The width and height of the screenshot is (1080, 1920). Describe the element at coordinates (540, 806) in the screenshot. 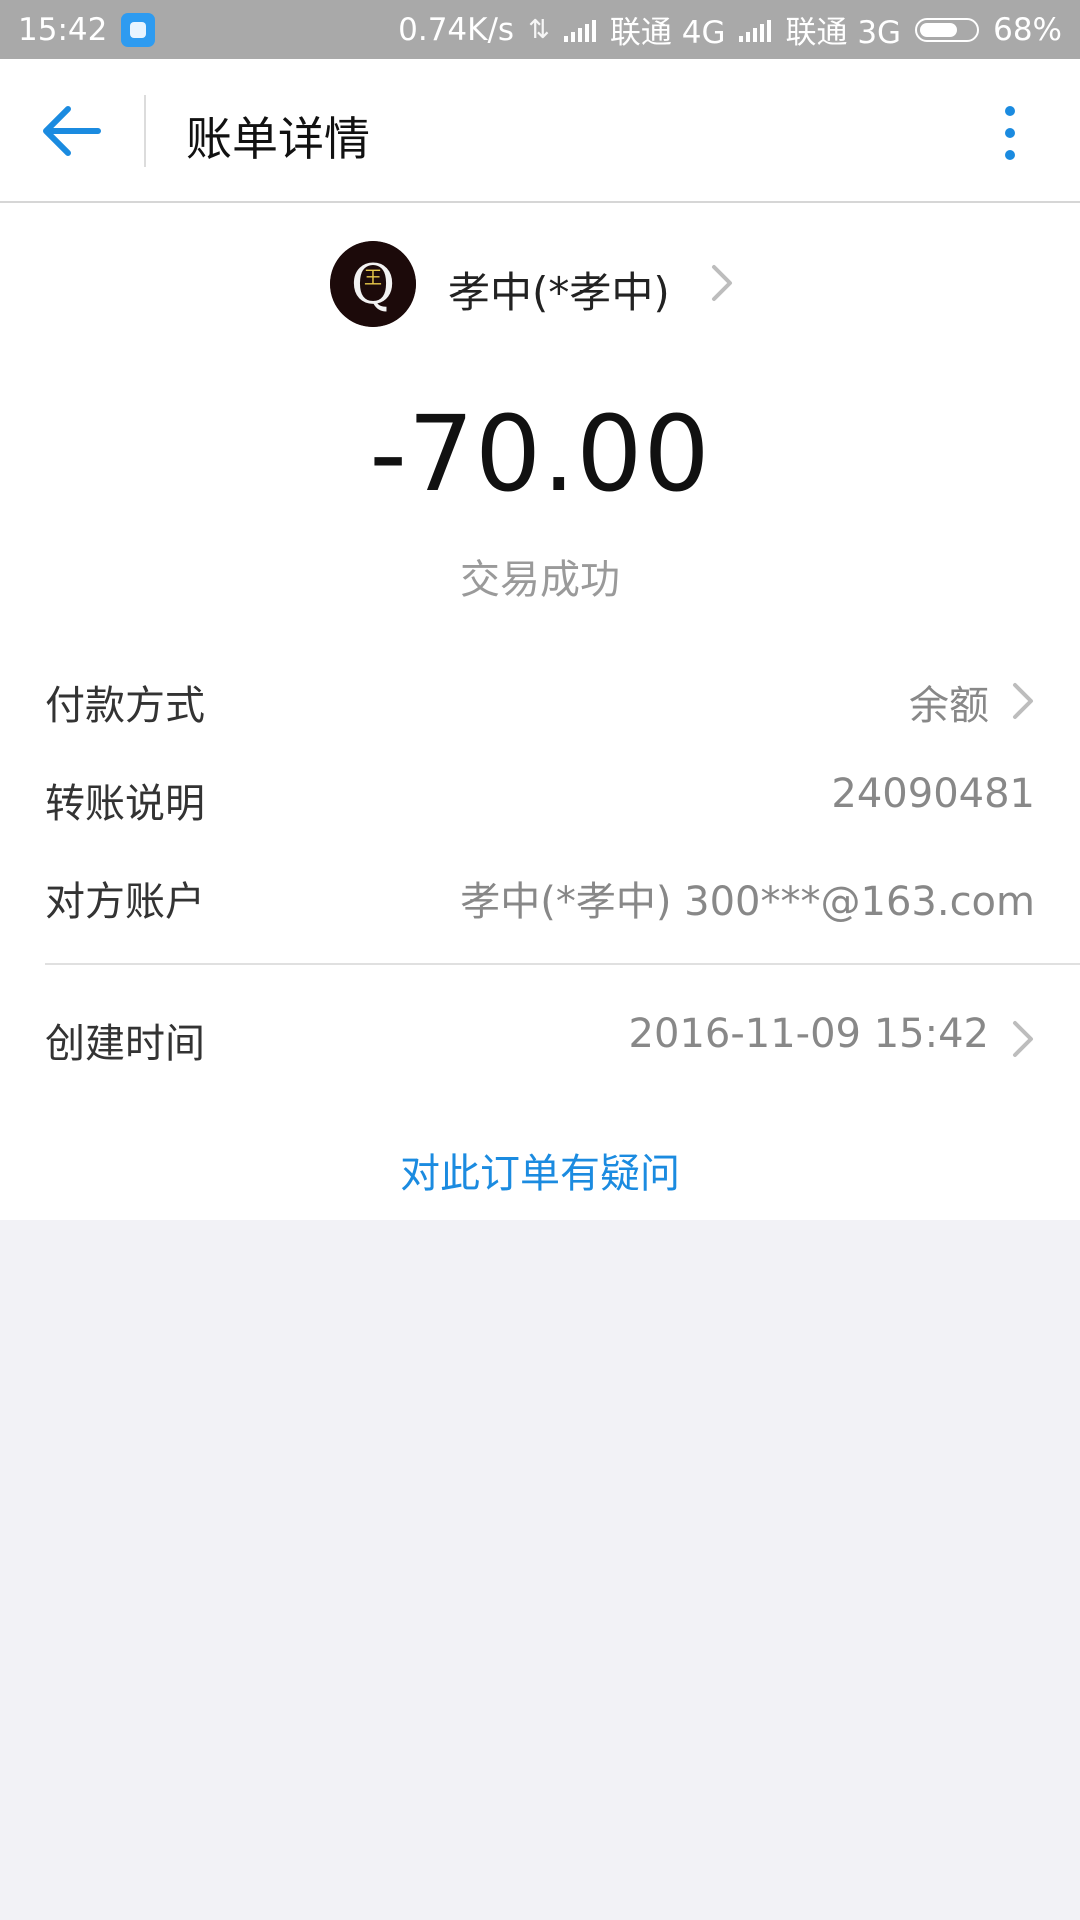

I see `transfer-note-row: 转账说明 24090481` at that location.